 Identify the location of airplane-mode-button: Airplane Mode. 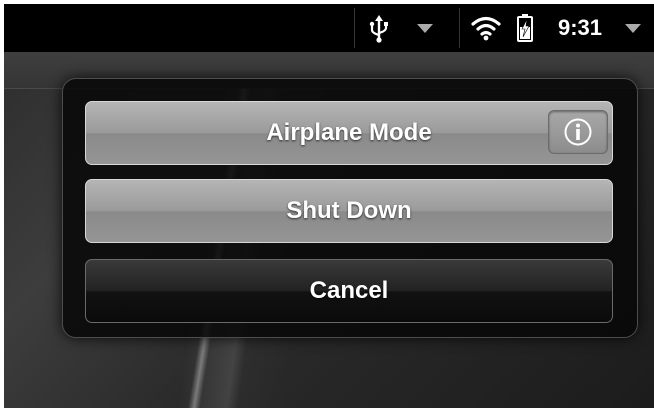
(349, 133).